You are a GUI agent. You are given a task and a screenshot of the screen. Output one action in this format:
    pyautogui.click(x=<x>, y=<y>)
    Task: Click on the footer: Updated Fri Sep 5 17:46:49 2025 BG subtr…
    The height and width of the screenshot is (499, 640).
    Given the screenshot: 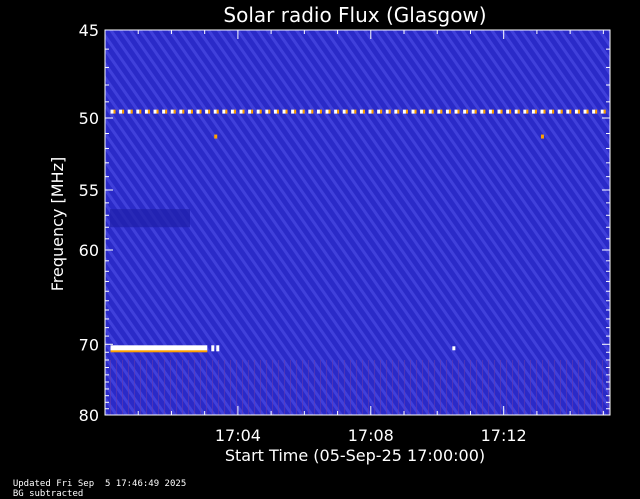 What is the action you would take?
    pyautogui.click(x=99, y=484)
    